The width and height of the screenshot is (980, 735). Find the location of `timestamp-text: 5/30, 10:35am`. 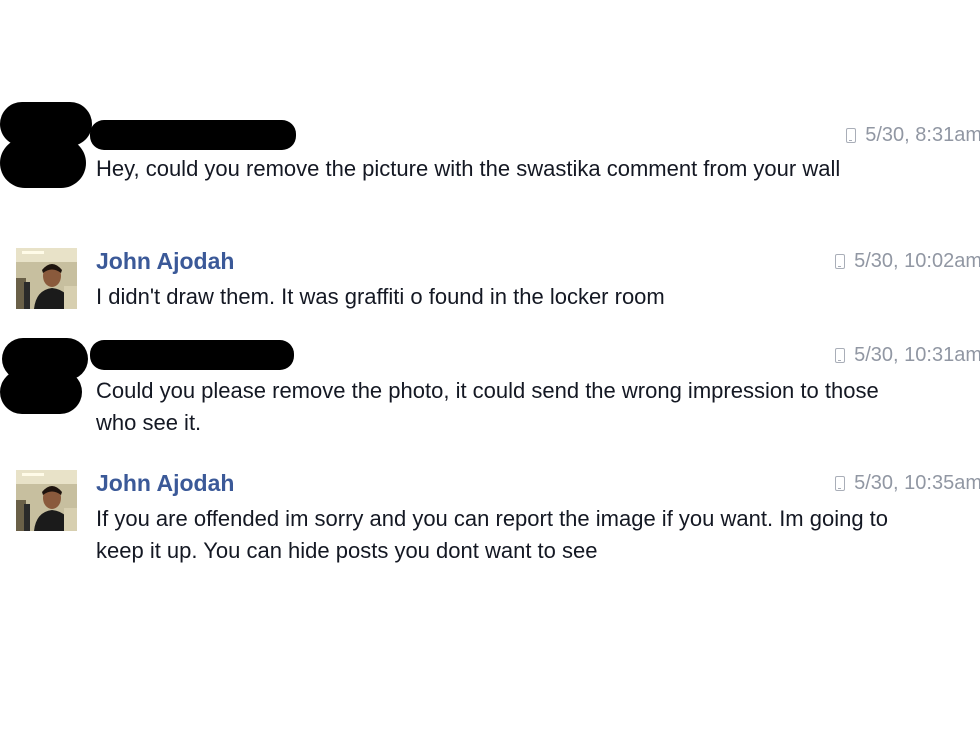

timestamp-text: 5/30, 10:35am is located at coordinates (917, 483).